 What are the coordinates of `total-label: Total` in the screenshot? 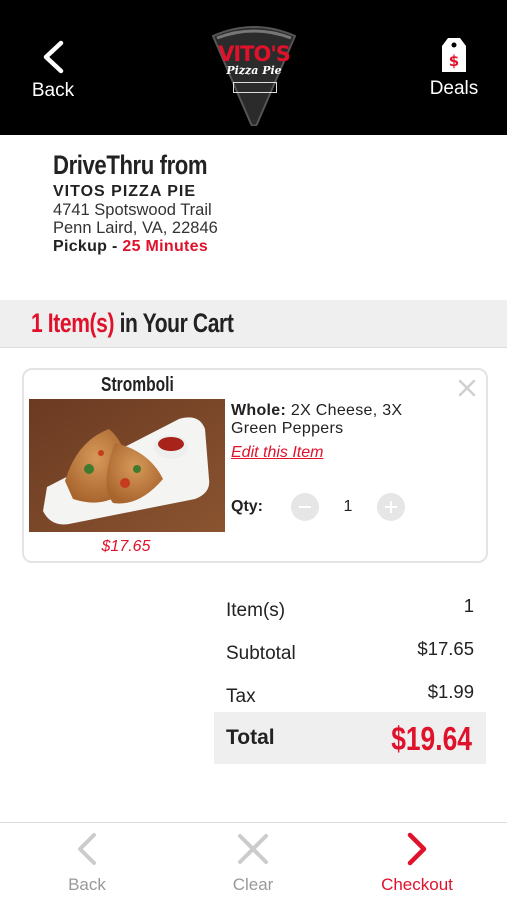 It's located at (250, 737).